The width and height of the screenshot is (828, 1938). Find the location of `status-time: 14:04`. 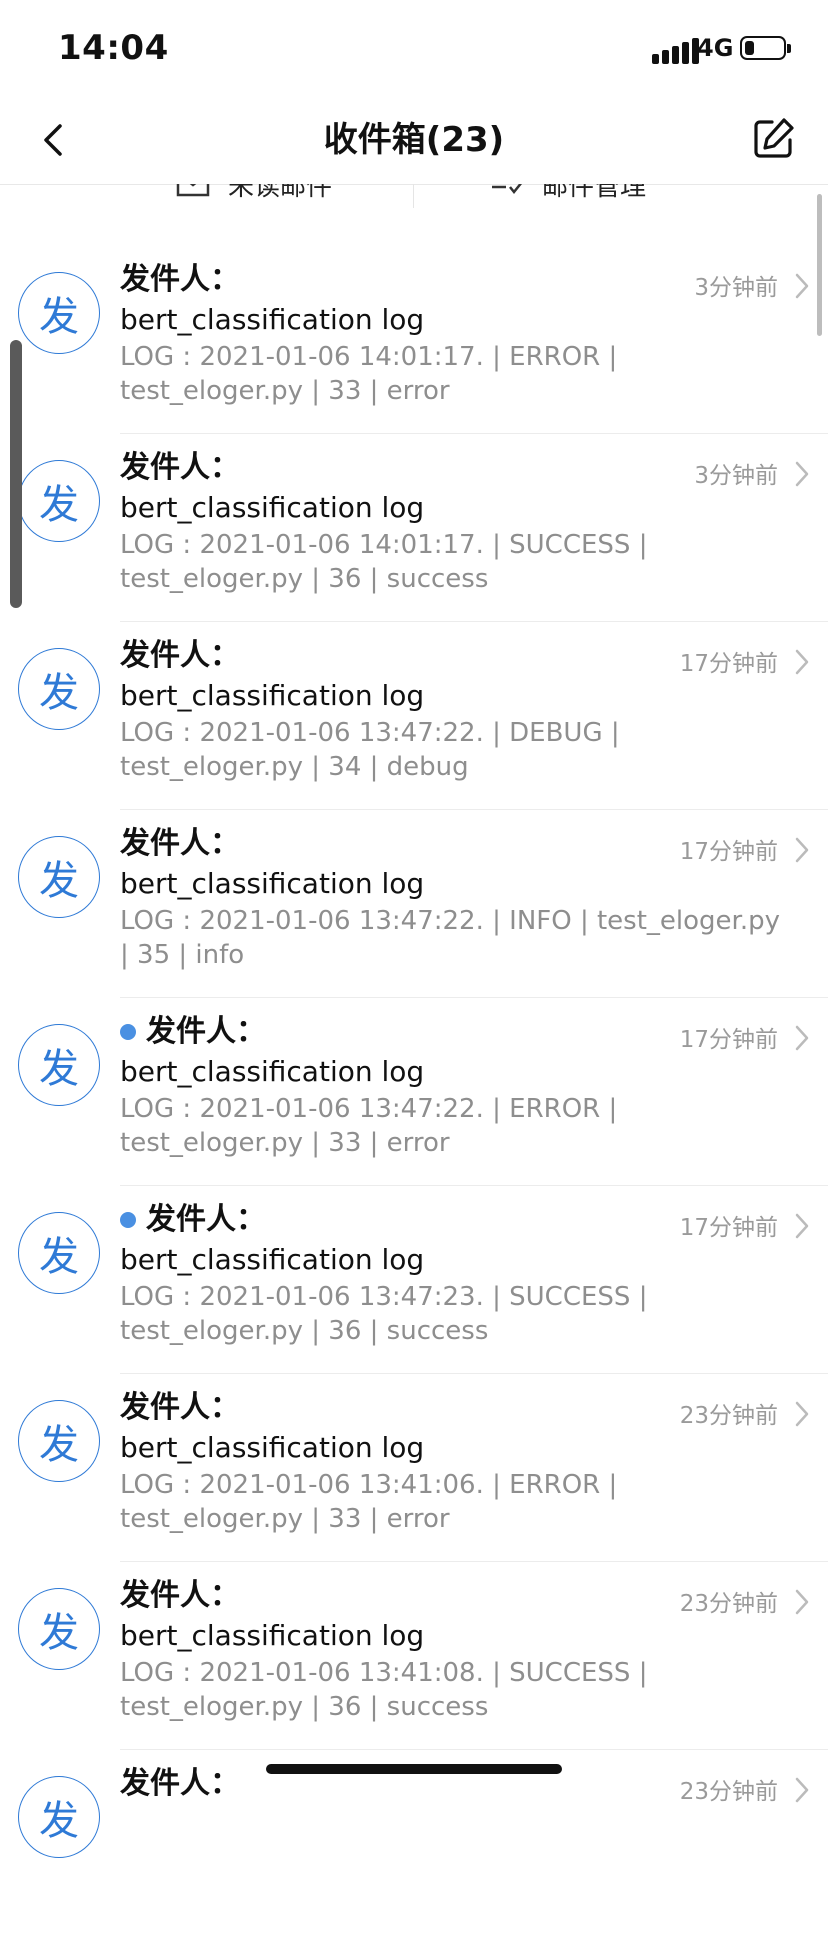

status-time: 14:04 is located at coordinates (113, 48).